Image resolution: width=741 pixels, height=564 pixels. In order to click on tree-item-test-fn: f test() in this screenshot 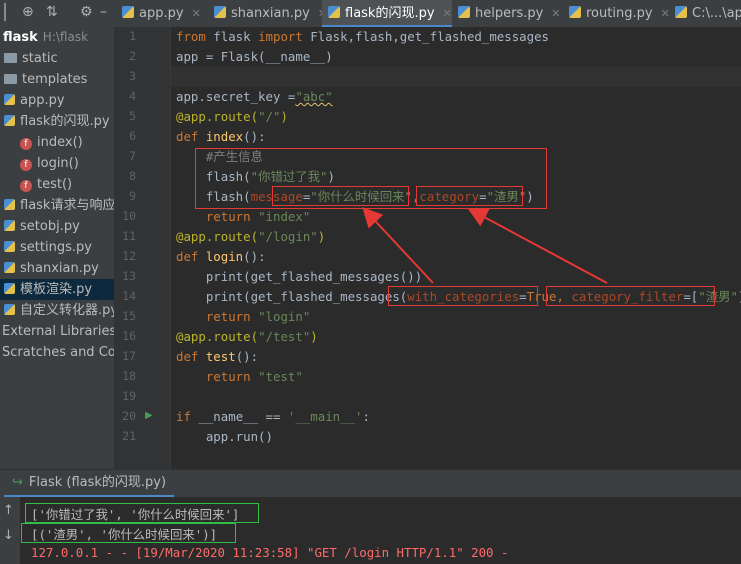, I will do `click(67, 184)`.